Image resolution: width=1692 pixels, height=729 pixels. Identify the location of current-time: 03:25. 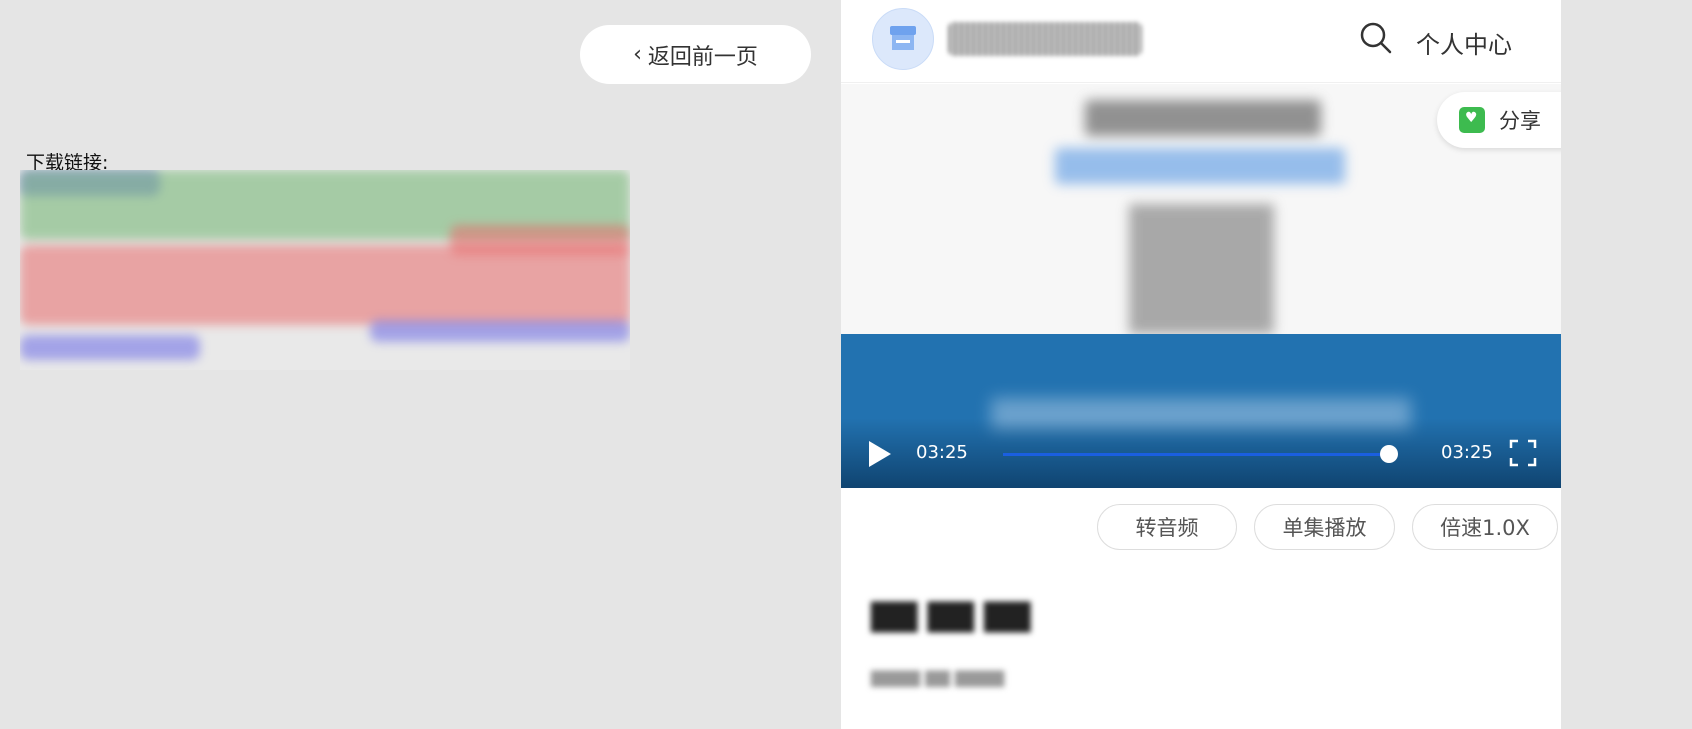
(942, 452).